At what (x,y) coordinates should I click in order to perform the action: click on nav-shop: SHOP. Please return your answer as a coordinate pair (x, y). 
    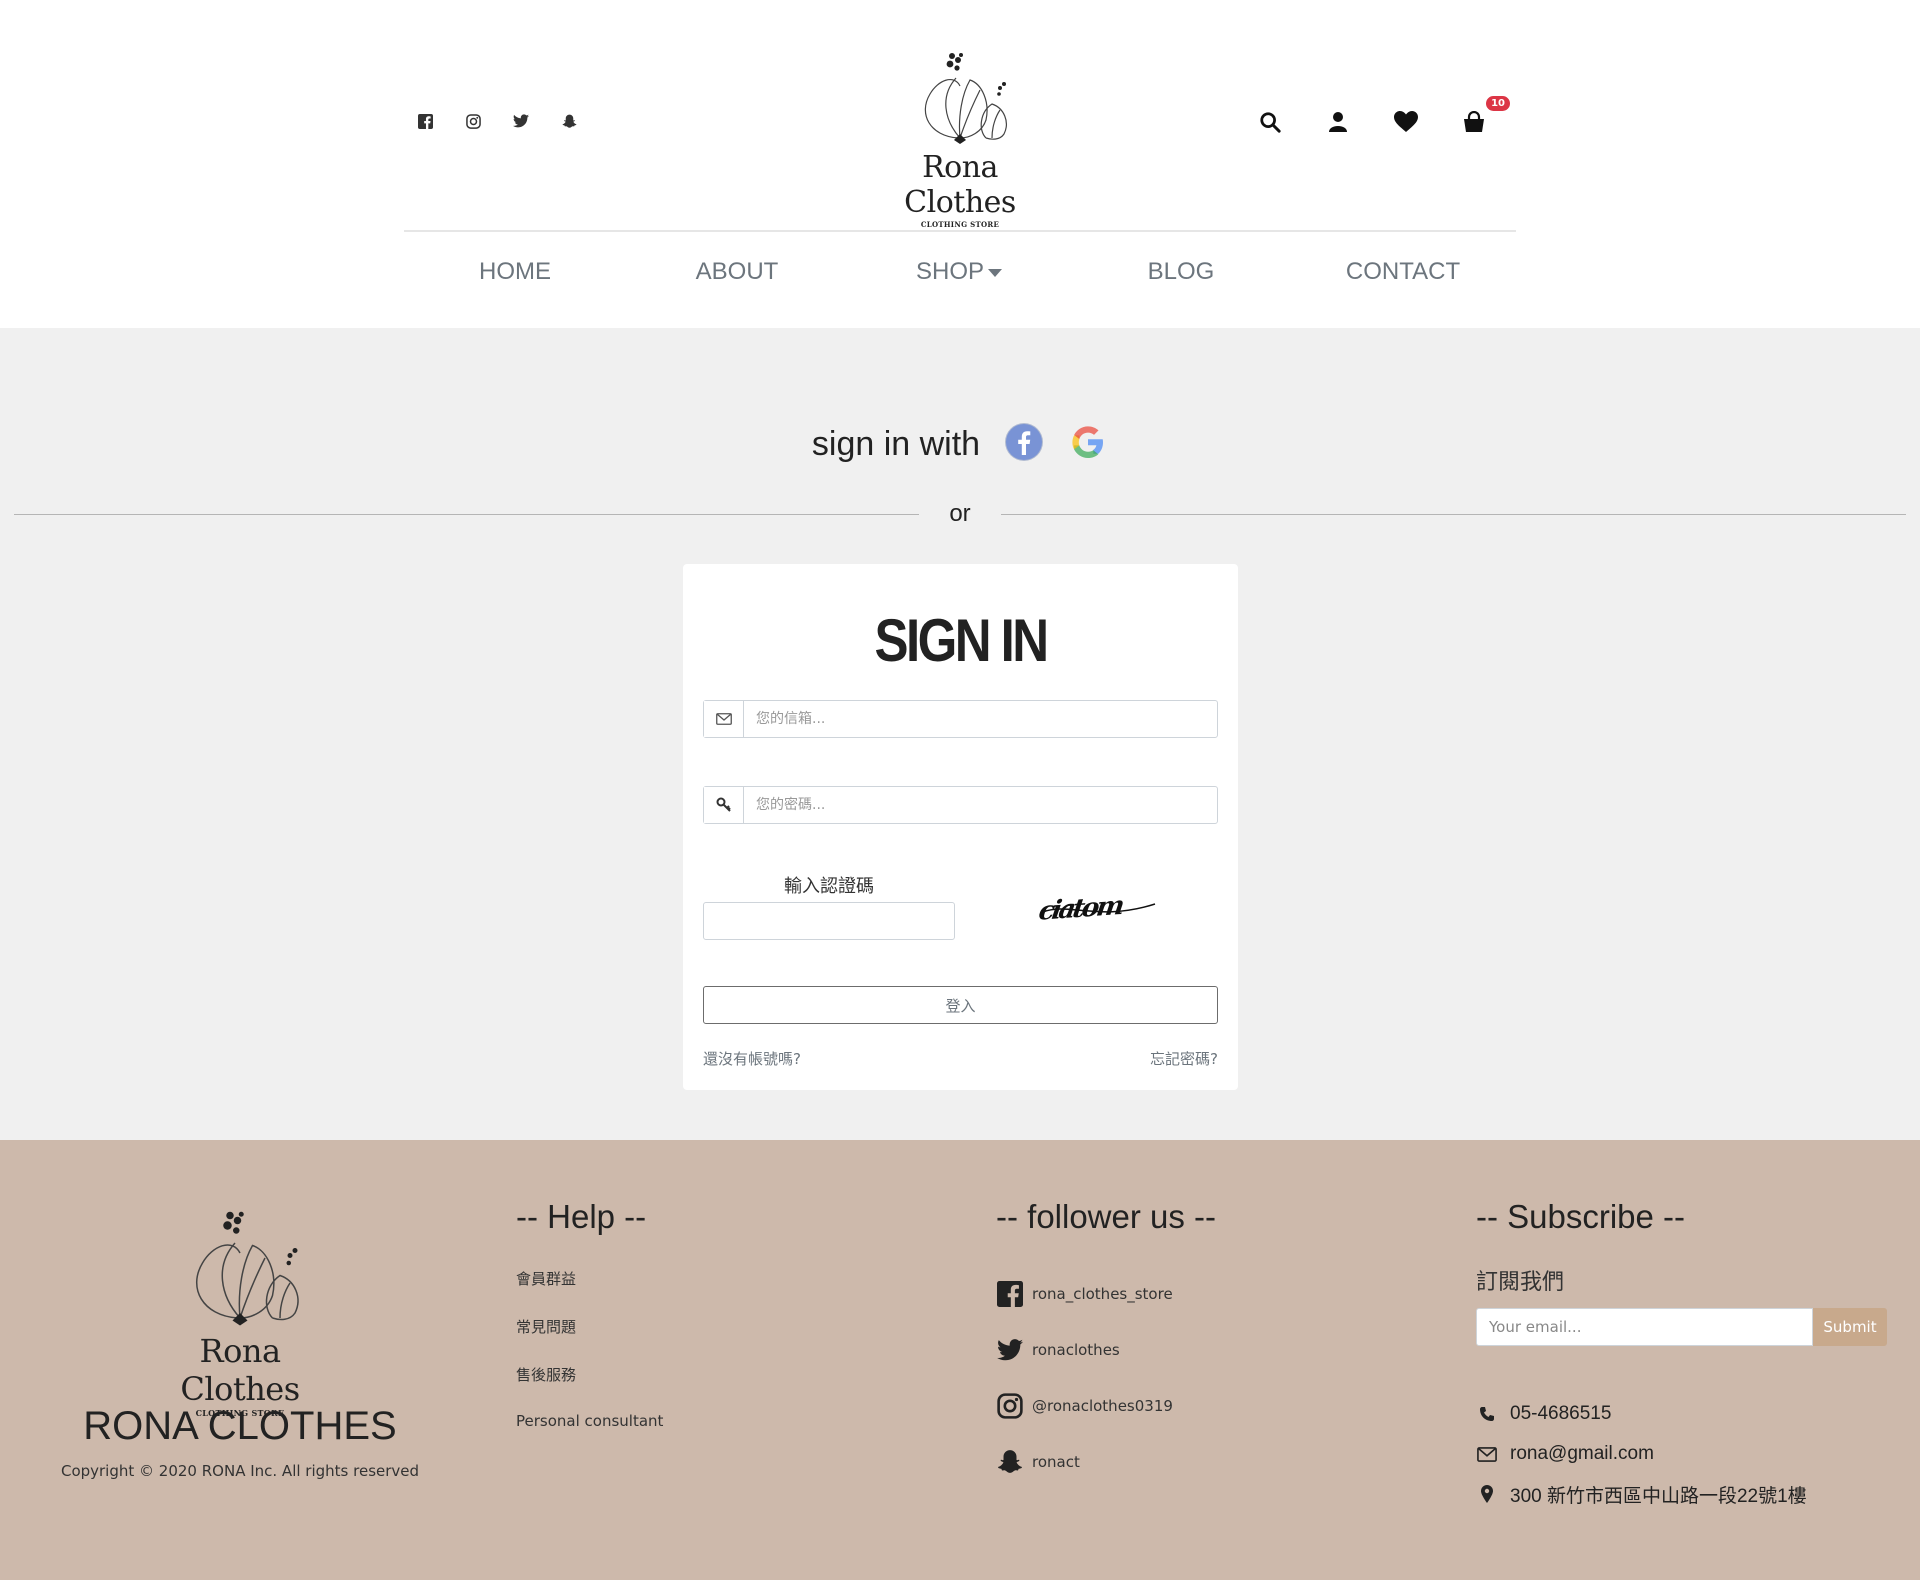
    Looking at the image, I should click on (959, 272).